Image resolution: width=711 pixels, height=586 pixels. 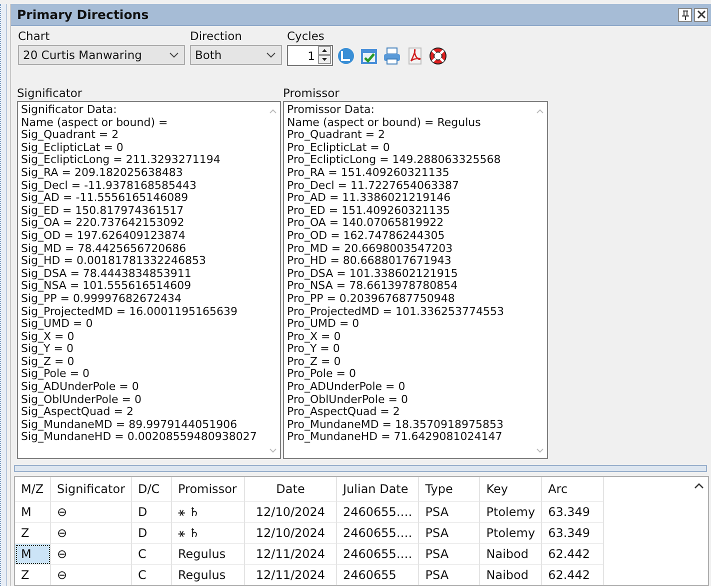 What do you see at coordinates (373, 274) in the screenshot?
I see `data-line: Pro_DSA = 101.338602121915` at bounding box center [373, 274].